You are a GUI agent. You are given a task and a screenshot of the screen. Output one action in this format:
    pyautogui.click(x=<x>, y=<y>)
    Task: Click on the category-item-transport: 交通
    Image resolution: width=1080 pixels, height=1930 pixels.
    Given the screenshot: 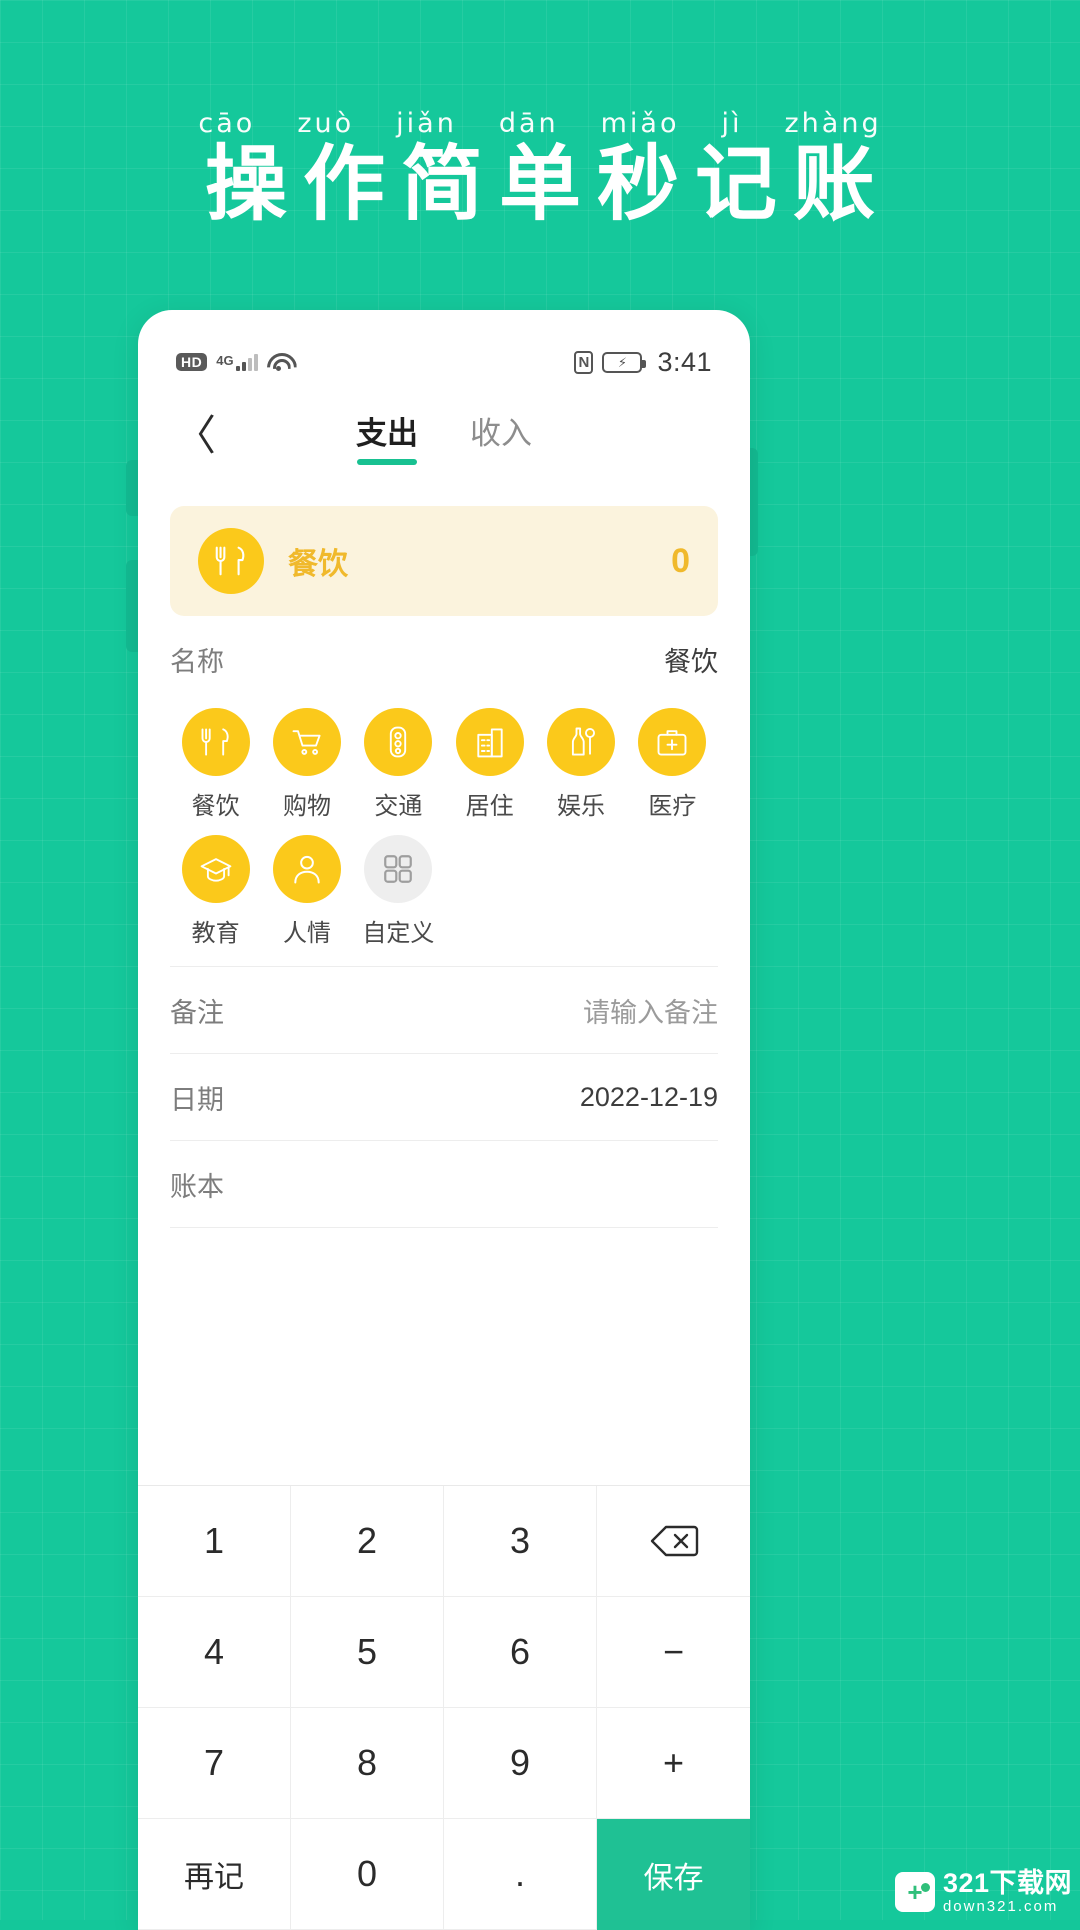 What is the action you would take?
    pyautogui.click(x=398, y=764)
    